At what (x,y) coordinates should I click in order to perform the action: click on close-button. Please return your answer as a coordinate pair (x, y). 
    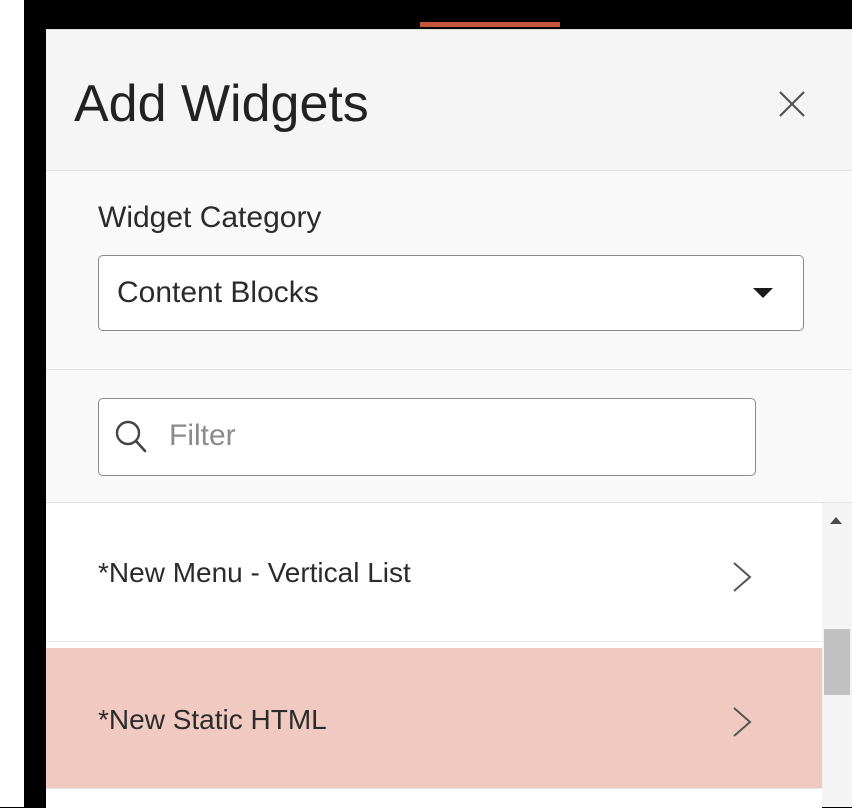
    Looking at the image, I should click on (792, 104).